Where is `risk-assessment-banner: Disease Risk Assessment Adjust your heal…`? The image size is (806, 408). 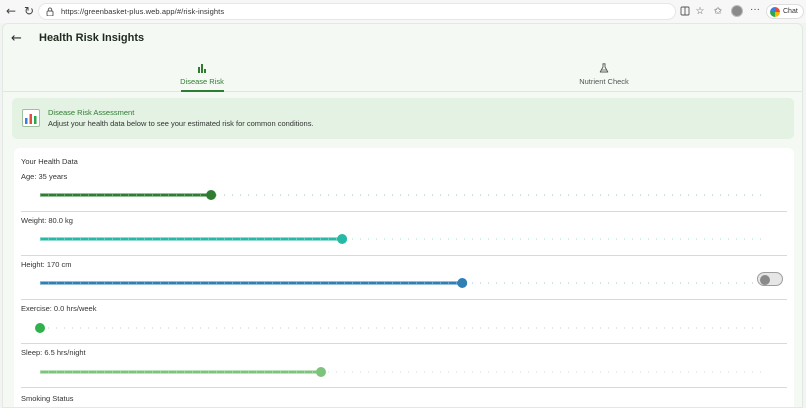 risk-assessment-banner: Disease Risk Assessment Adjust your heal… is located at coordinates (403, 118).